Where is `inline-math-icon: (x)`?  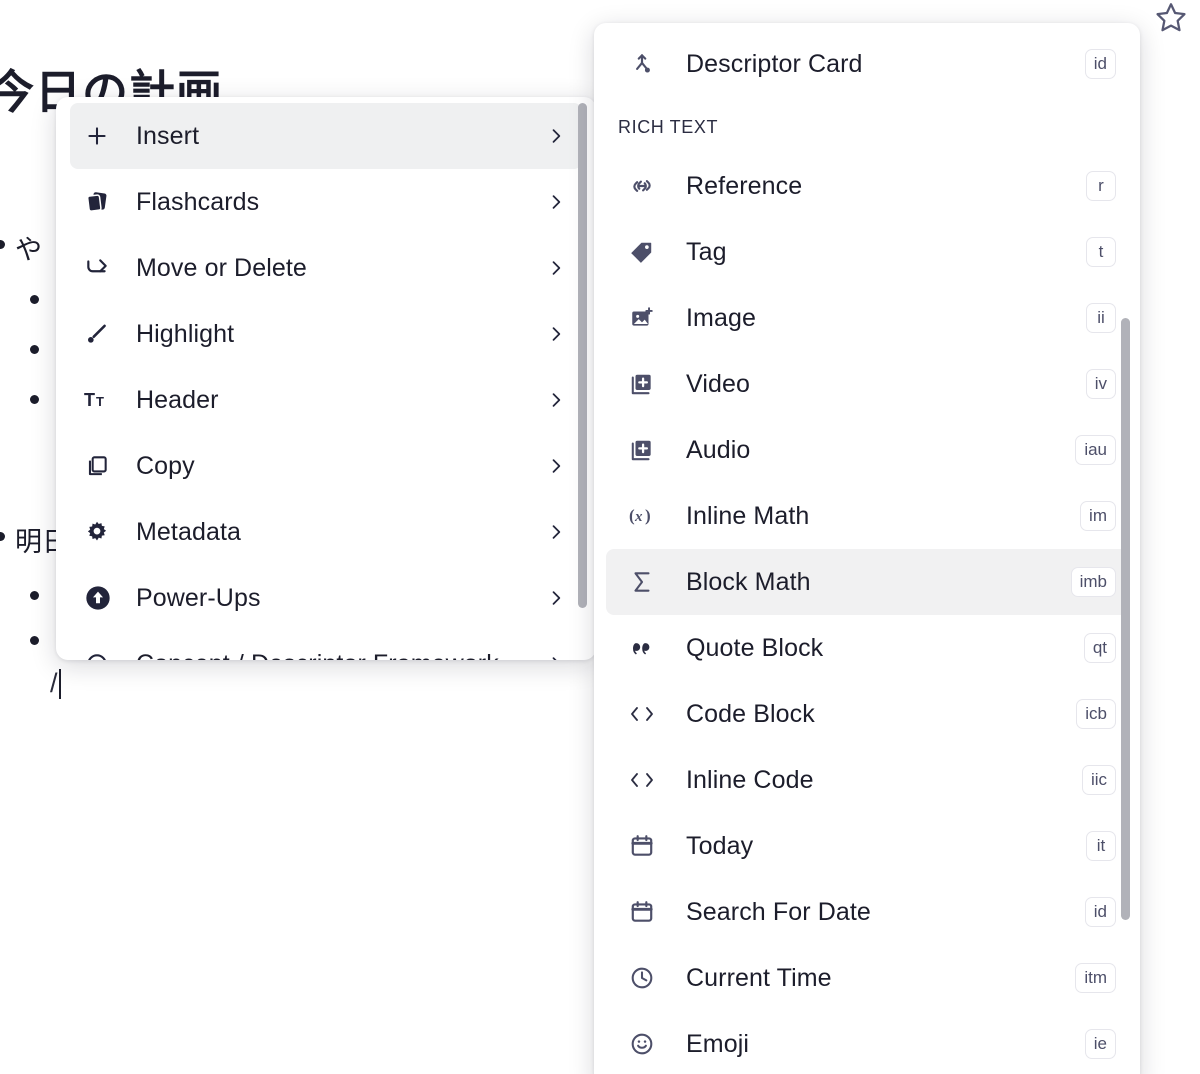 inline-math-icon: (x) is located at coordinates (642, 516).